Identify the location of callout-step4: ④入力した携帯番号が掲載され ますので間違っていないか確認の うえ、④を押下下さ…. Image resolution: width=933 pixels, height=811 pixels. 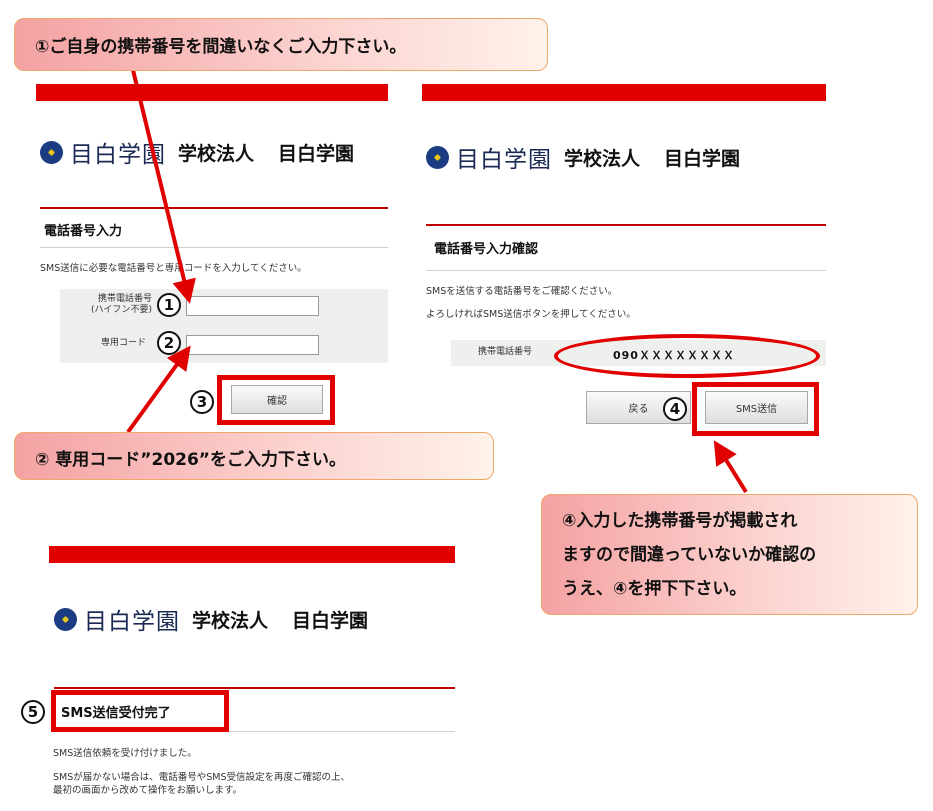
(729, 554).